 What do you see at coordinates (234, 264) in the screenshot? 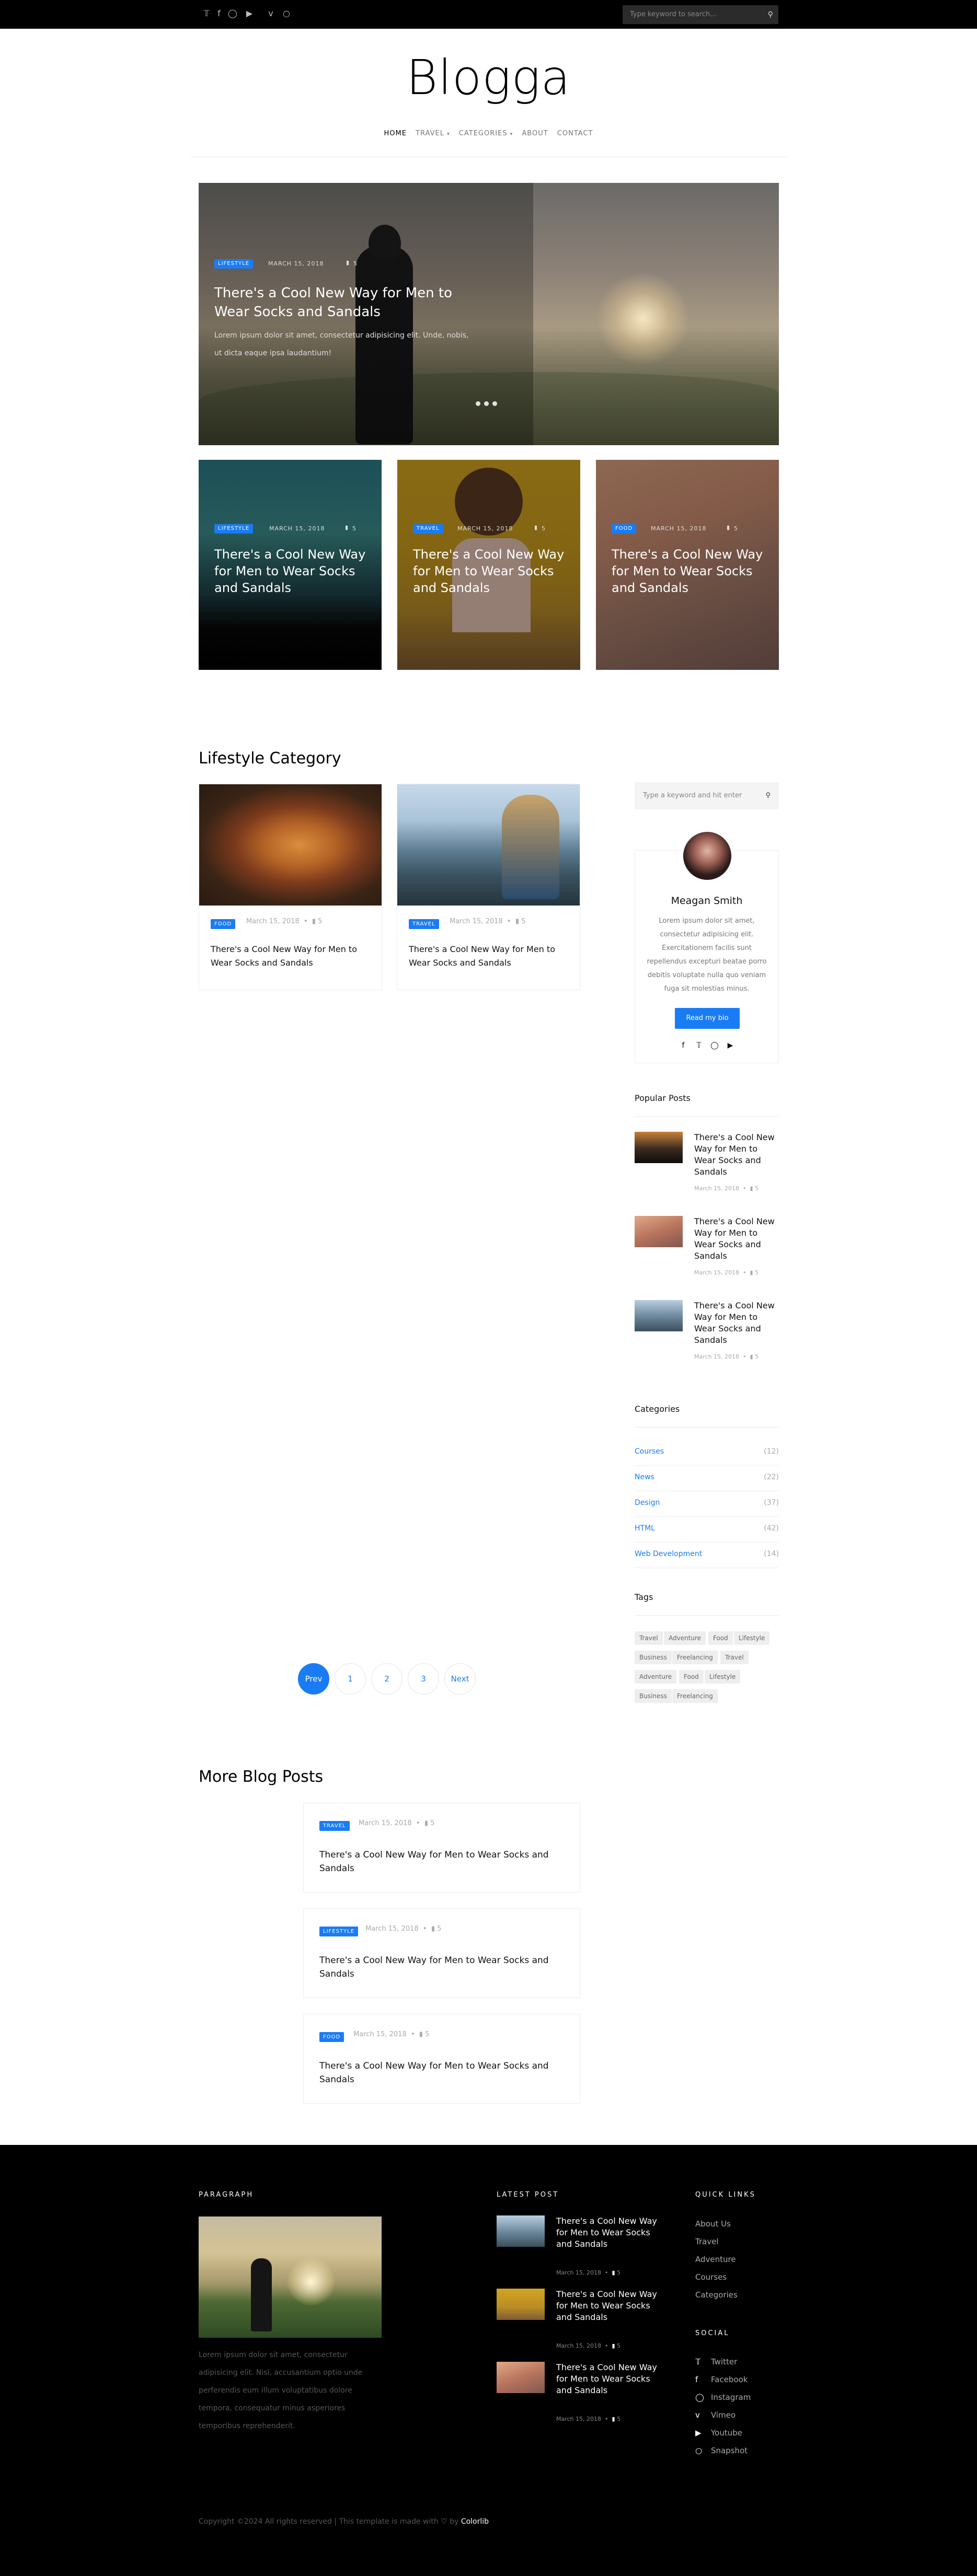
I see `hero-category-badge: LIFESTYLE` at bounding box center [234, 264].